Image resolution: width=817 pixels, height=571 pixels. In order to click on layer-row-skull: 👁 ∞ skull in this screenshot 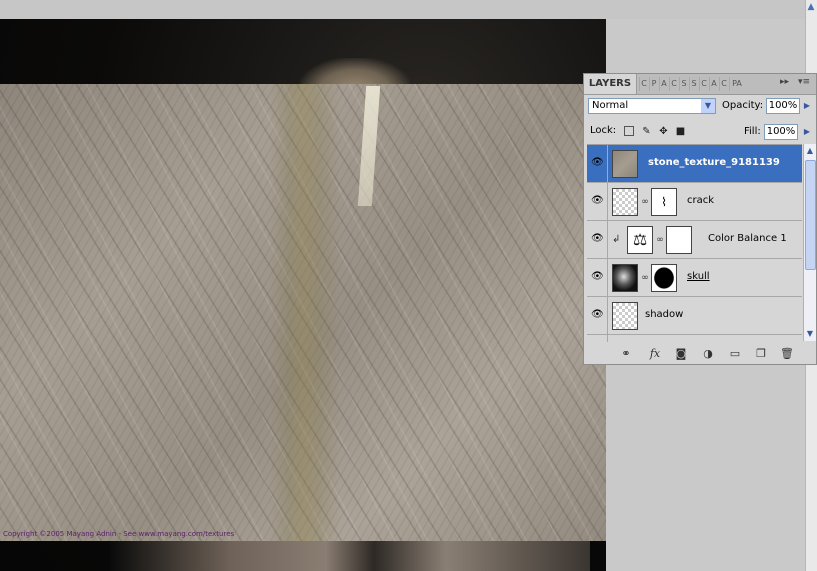, I will do `click(694, 278)`.